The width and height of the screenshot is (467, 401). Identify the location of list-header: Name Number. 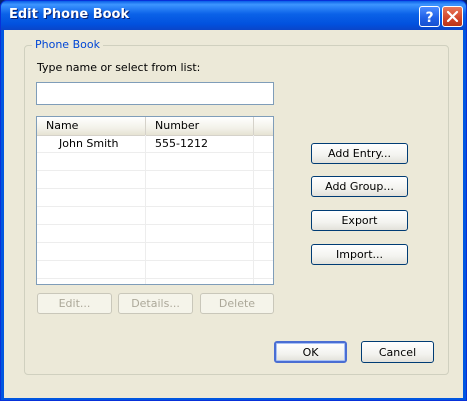
(155, 126).